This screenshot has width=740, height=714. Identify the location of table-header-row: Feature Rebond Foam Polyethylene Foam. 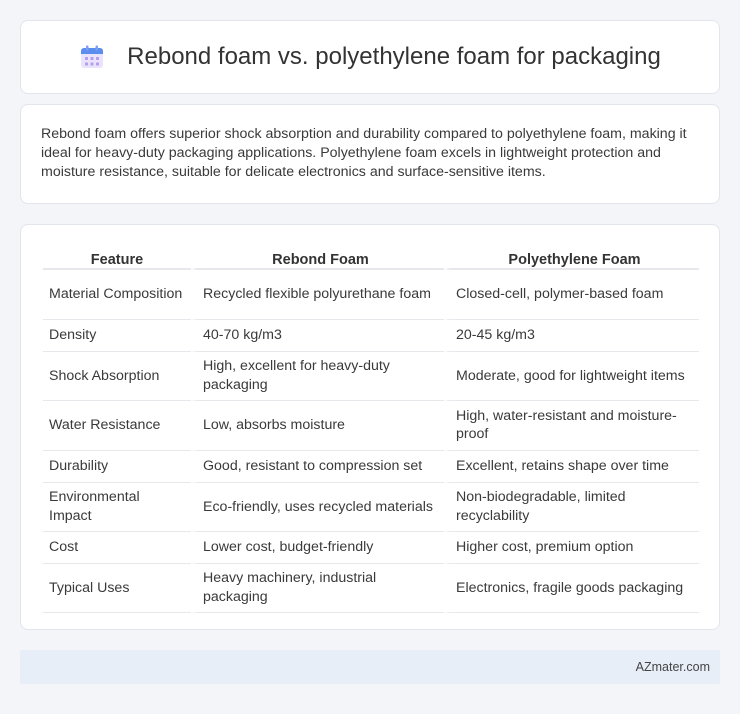
(371, 257).